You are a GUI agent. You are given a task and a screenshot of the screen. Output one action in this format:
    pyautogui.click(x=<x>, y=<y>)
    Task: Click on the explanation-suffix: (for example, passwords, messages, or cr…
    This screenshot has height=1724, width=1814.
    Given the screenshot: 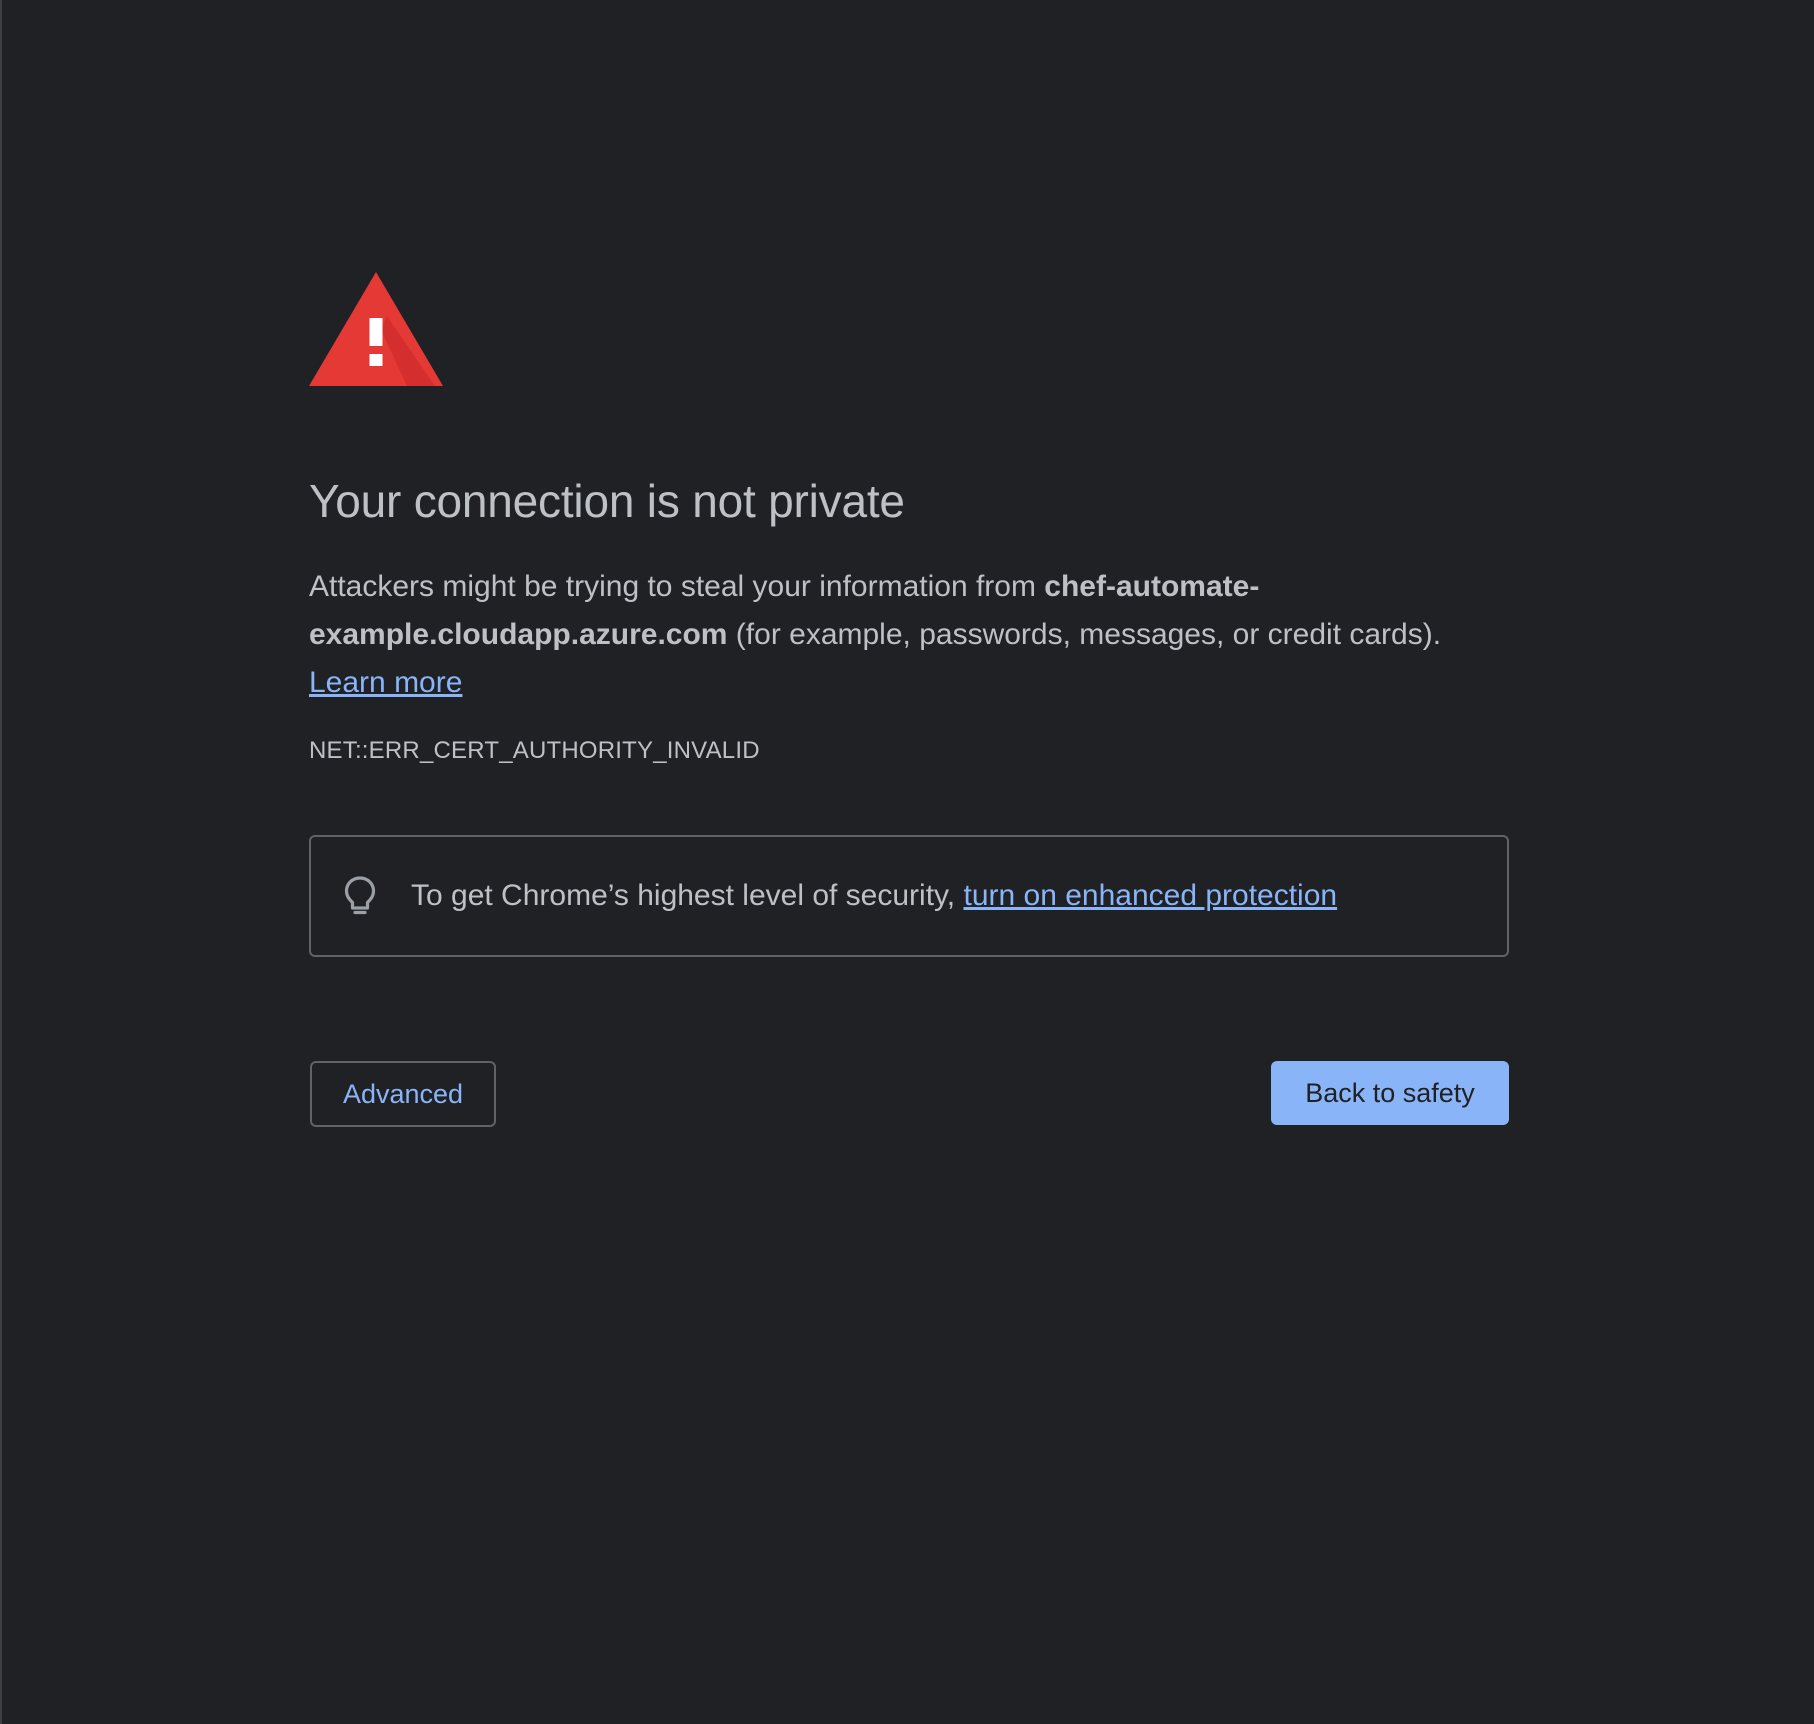 What is the action you would take?
    pyautogui.click(x=1084, y=635)
    